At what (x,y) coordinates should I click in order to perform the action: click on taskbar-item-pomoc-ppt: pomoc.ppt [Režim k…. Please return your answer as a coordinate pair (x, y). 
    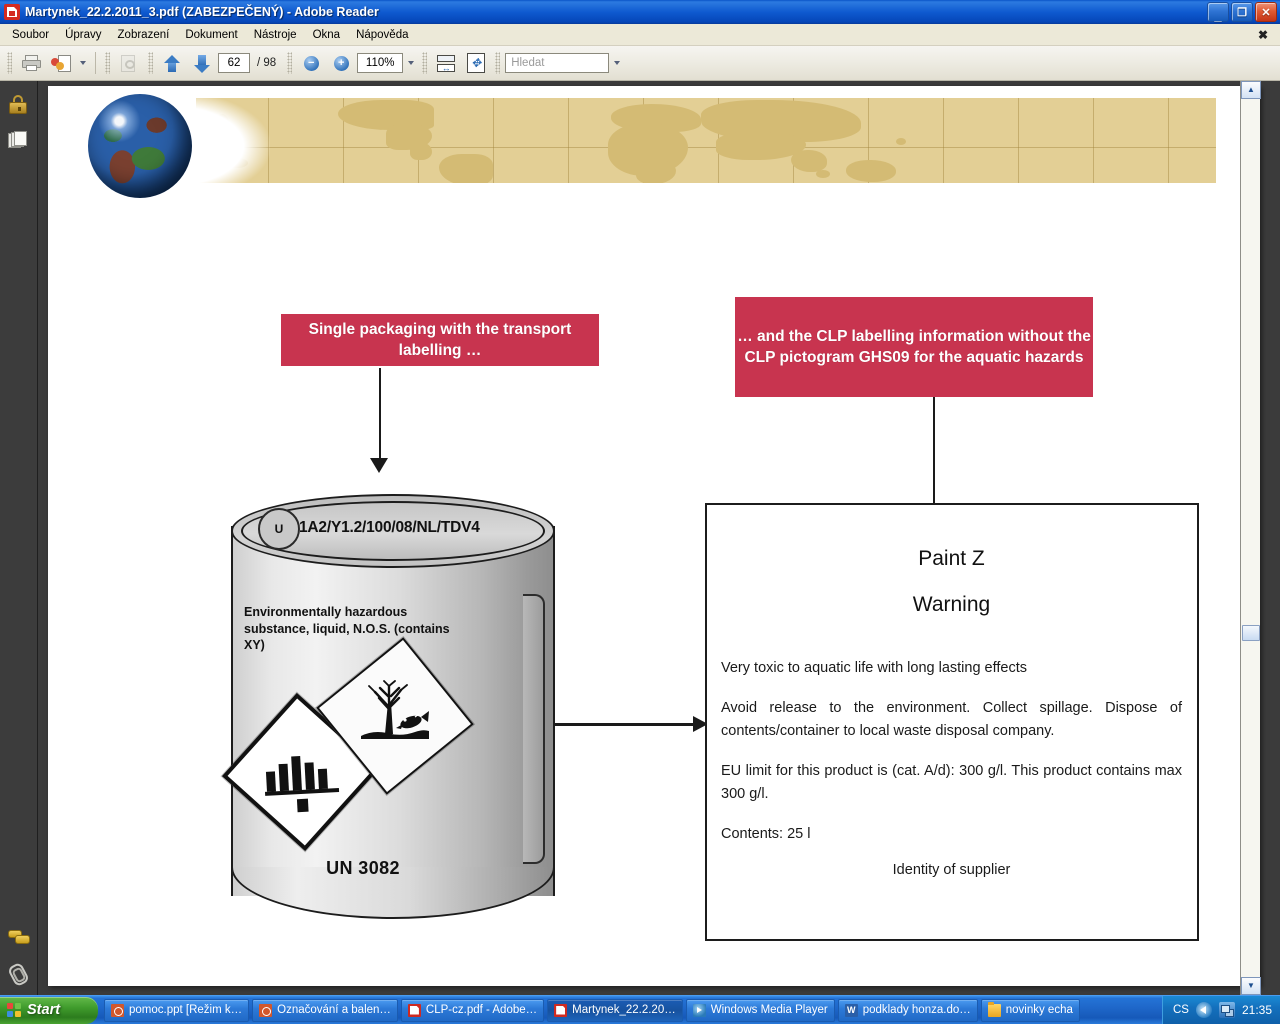
    Looking at the image, I should click on (177, 1010).